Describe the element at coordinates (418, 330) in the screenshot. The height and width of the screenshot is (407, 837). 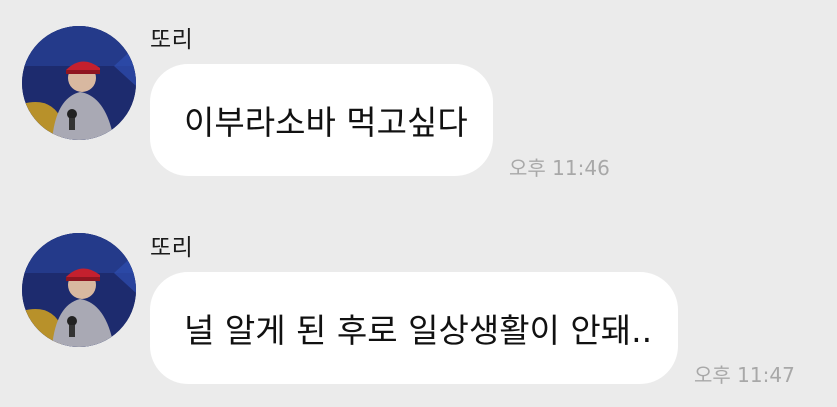
I see `message-text: 널 알게 된 후로 일상생활이 안돼..` at that location.